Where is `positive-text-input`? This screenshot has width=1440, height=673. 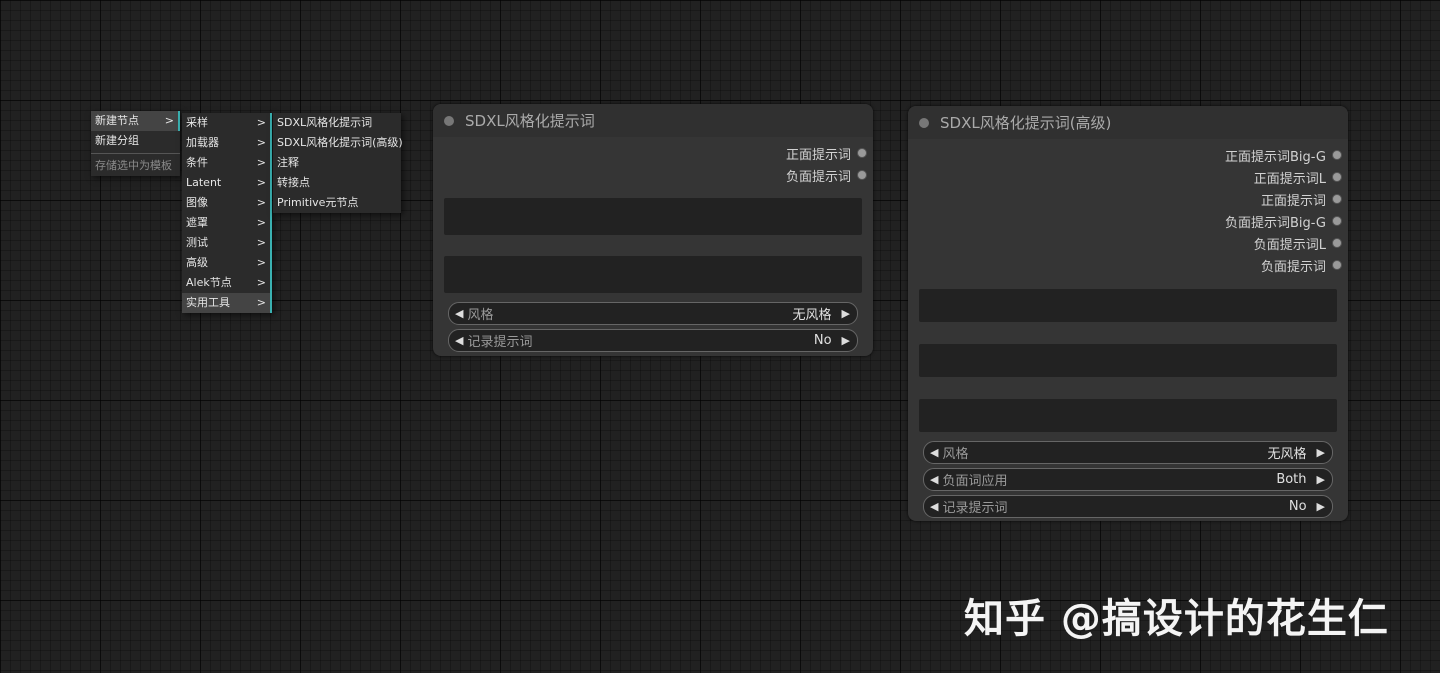 positive-text-input is located at coordinates (653, 216).